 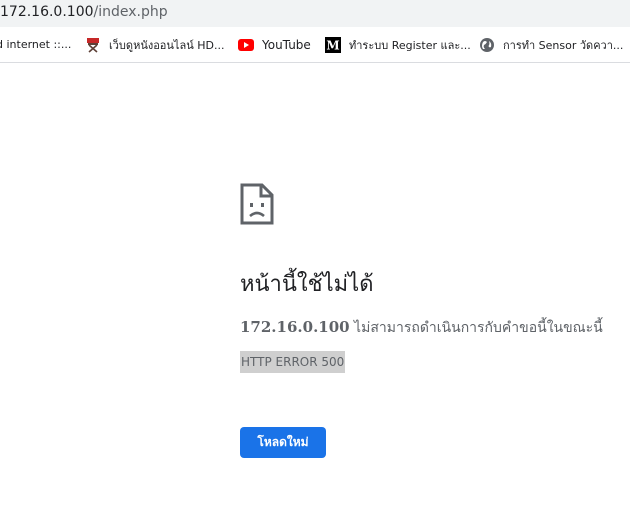 What do you see at coordinates (286, 44) in the screenshot?
I see `bookmark-label: YouTube` at bounding box center [286, 44].